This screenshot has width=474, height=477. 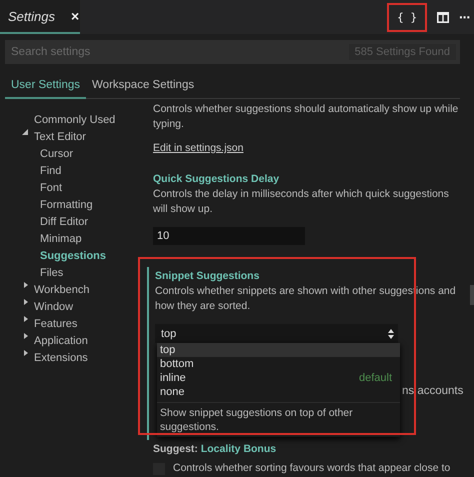 I want to click on expanded-arrow-icon, so click(x=26, y=132).